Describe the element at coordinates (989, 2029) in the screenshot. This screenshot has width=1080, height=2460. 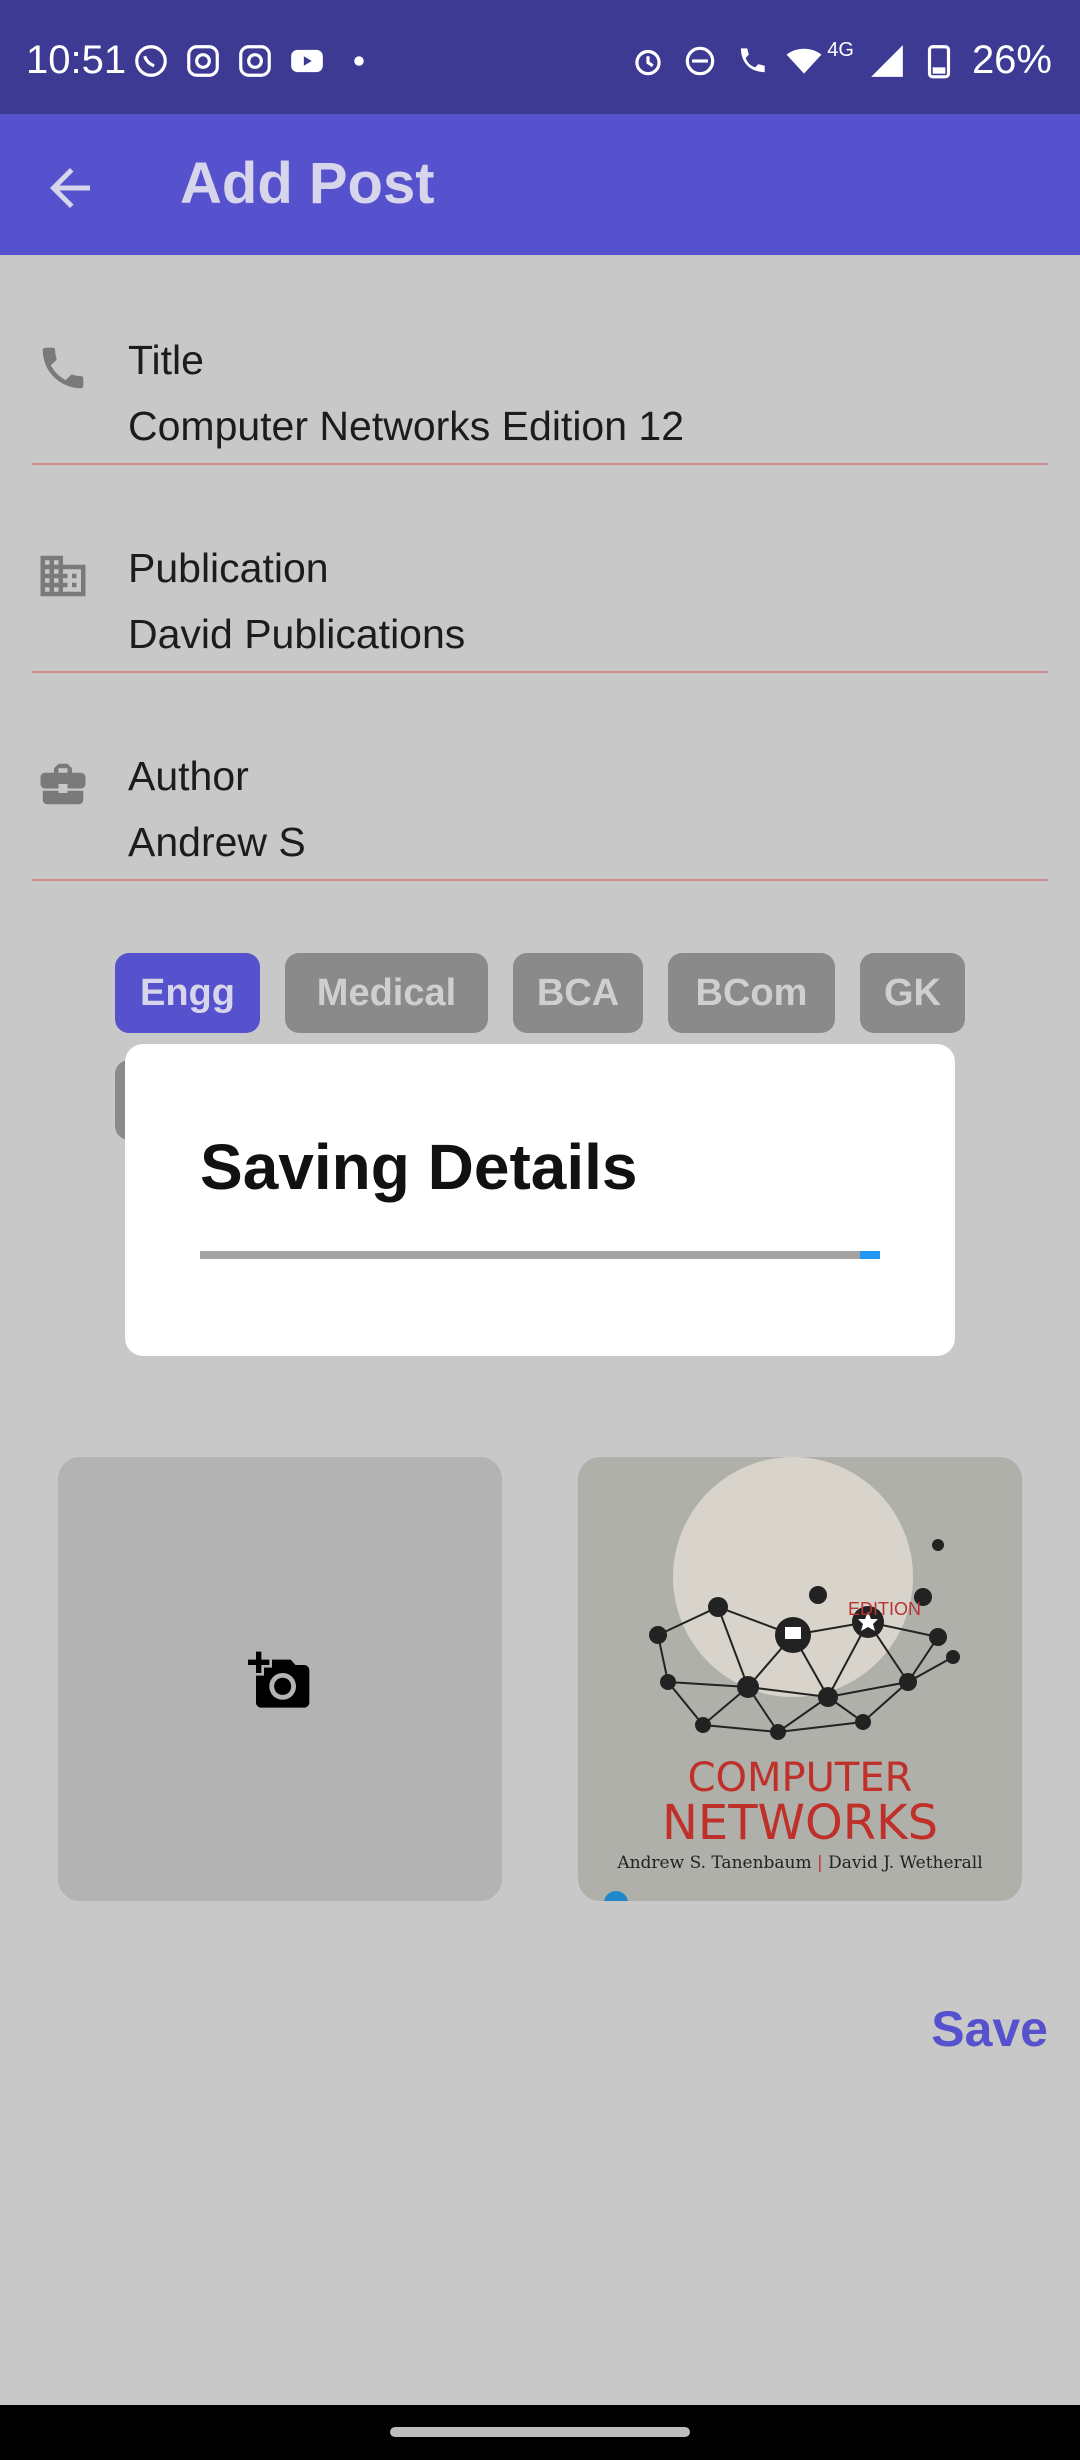
I see `save-button: Save` at that location.